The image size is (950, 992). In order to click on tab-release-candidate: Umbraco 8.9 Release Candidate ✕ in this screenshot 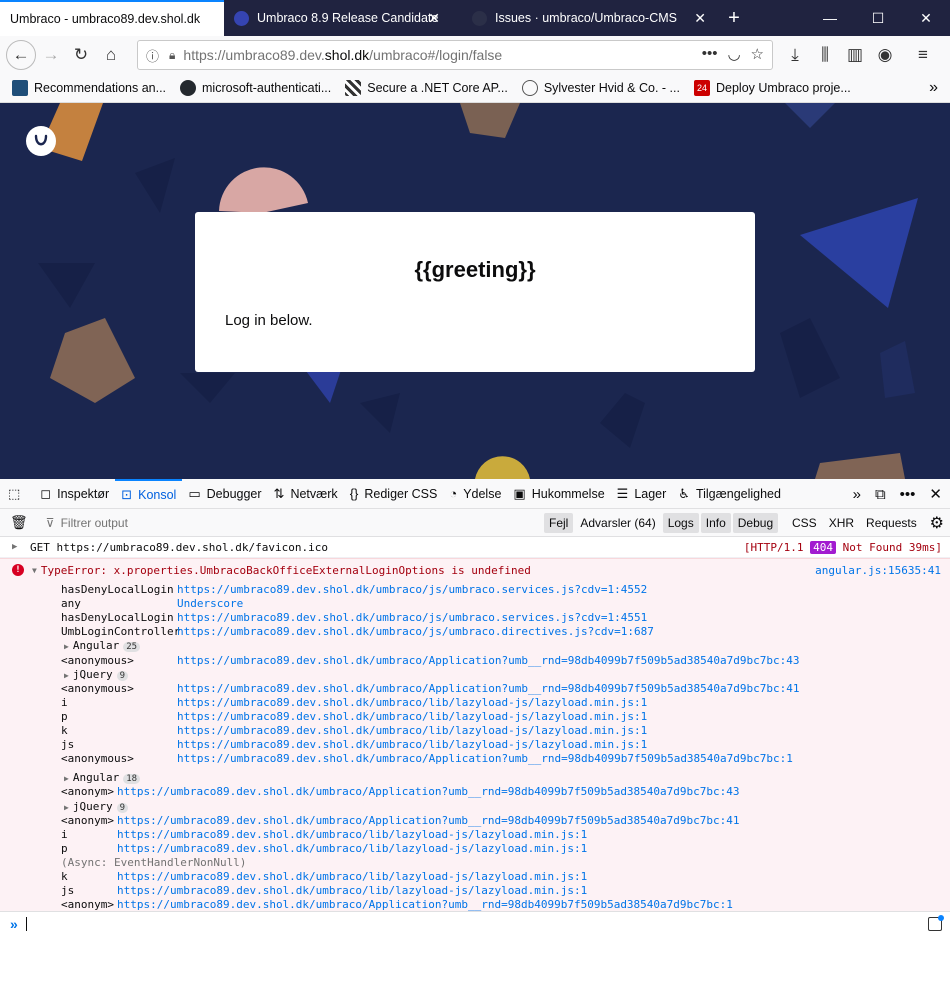, I will do `click(337, 18)`.